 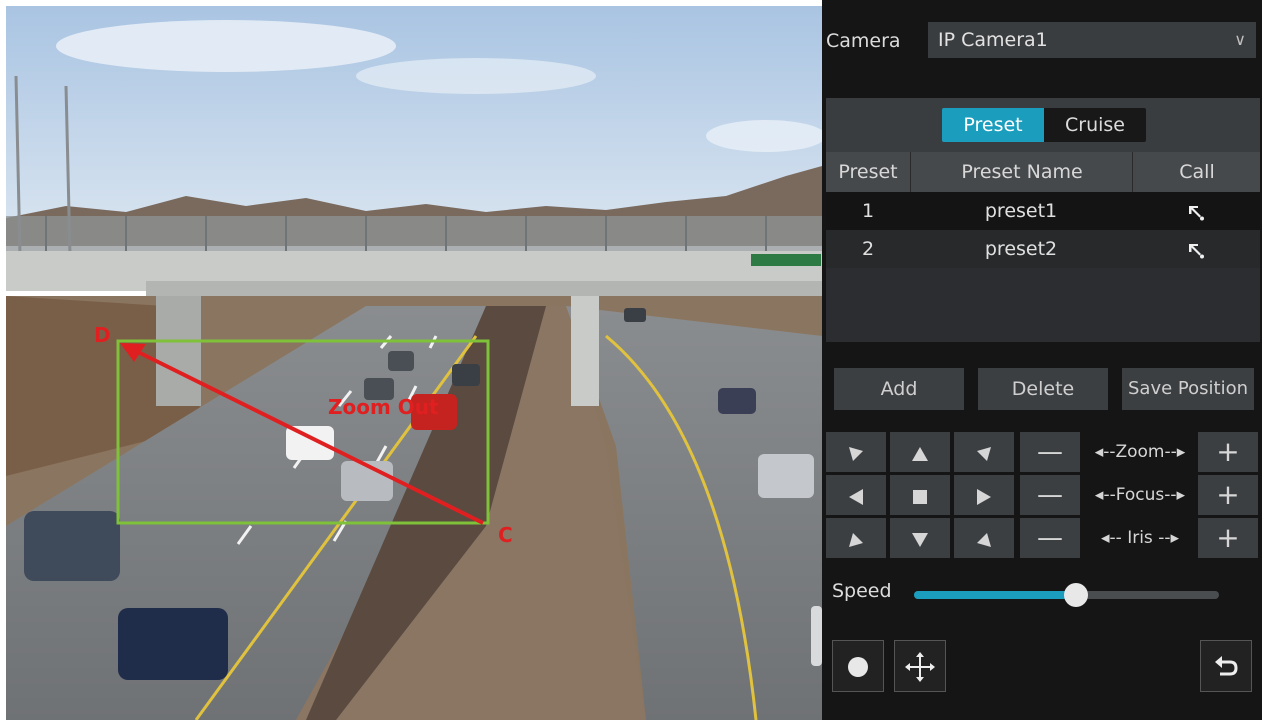 What do you see at coordinates (856, 538) in the screenshot?
I see `pan-down-left-button` at bounding box center [856, 538].